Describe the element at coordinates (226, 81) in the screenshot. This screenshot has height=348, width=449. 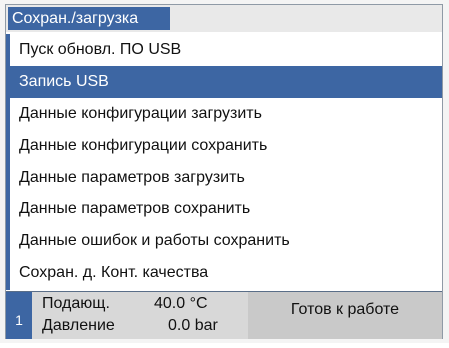
I see `menu-item-usb-record: Запись USB` at that location.